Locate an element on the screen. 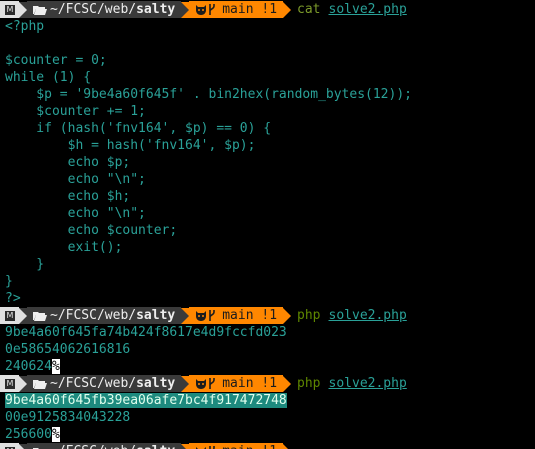  output-line: 9be4a60f645fa74b424f8617e4d9fccfd023 is located at coordinates (146, 332).